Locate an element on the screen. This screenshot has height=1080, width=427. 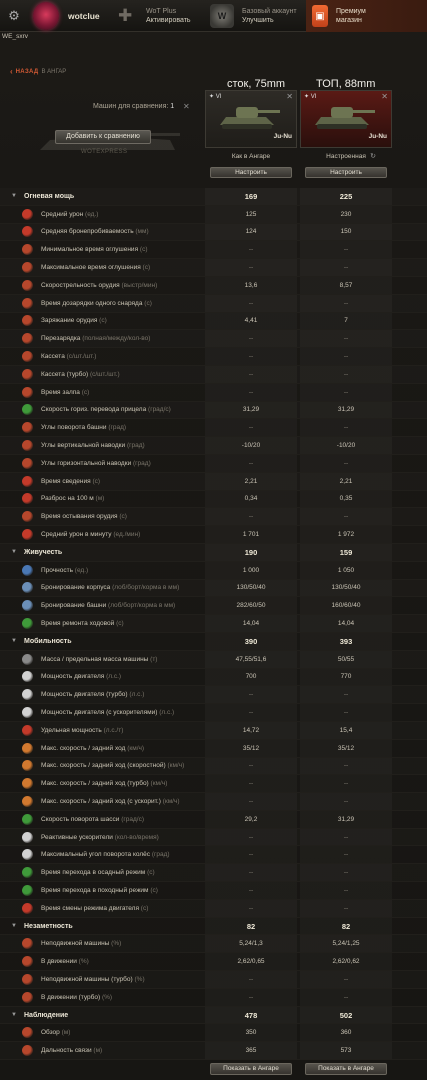
value-stock: 190 is located at coordinates (251, 552).